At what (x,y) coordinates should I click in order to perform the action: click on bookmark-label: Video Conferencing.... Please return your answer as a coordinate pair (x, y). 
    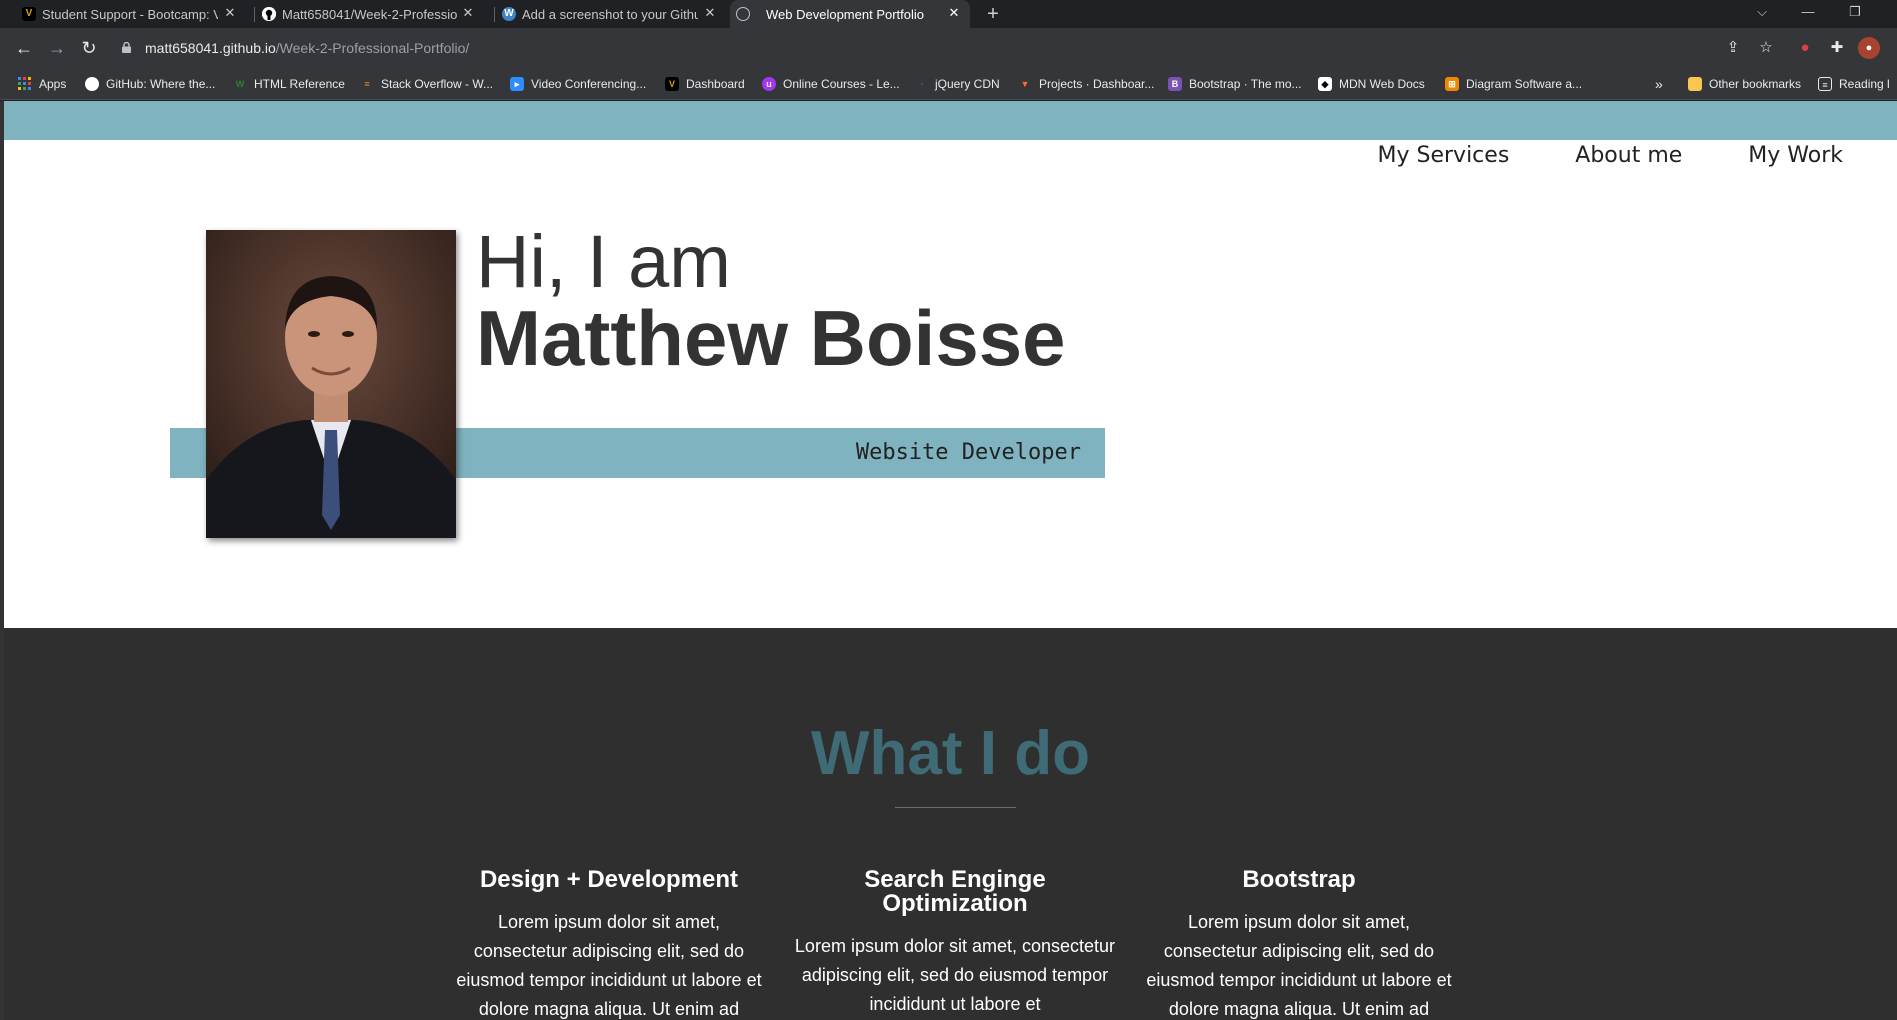
    Looking at the image, I should click on (589, 84).